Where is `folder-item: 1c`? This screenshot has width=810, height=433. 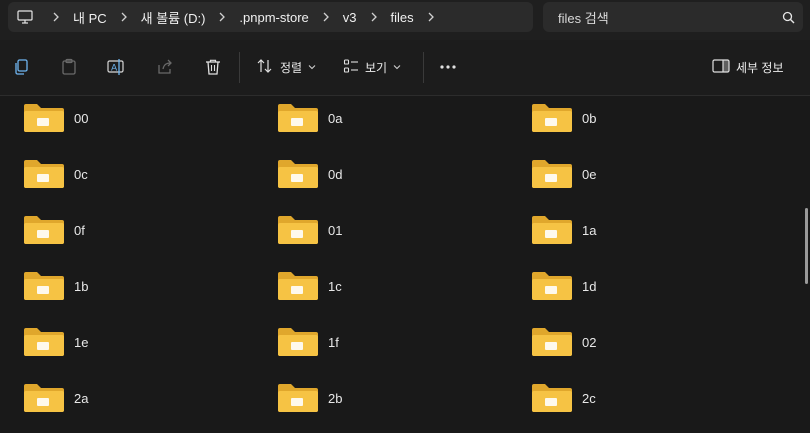 folder-item: 1c is located at coordinates (396, 286).